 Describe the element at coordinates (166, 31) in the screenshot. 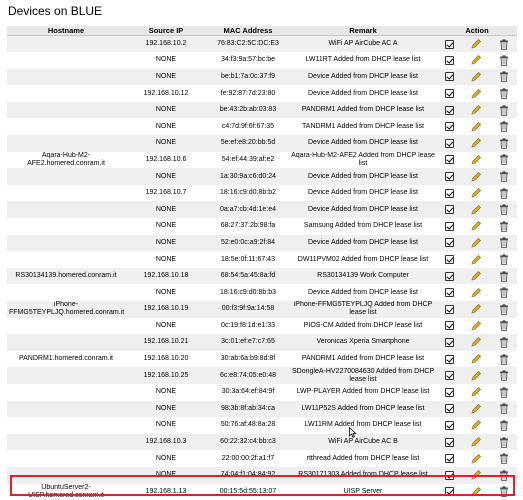

I see `column-header-source-ip: Source IP` at that location.